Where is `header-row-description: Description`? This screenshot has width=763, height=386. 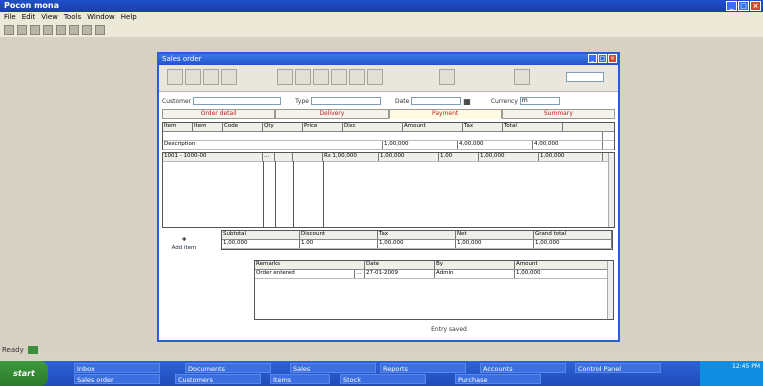 header-row-description: Description is located at coordinates (273, 145).